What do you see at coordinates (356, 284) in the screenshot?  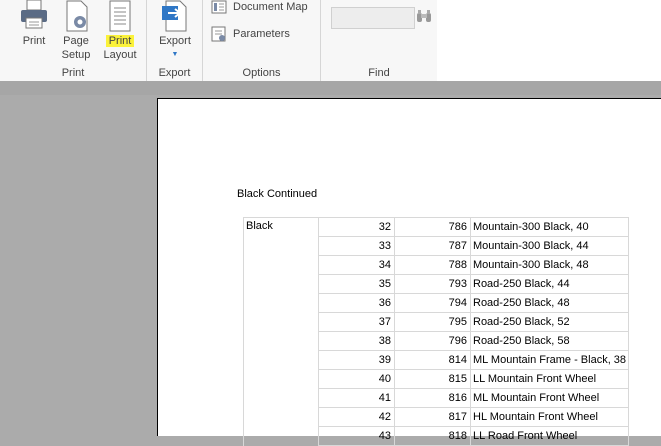 I see `row-number-cell: 35` at bounding box center [356, 284].